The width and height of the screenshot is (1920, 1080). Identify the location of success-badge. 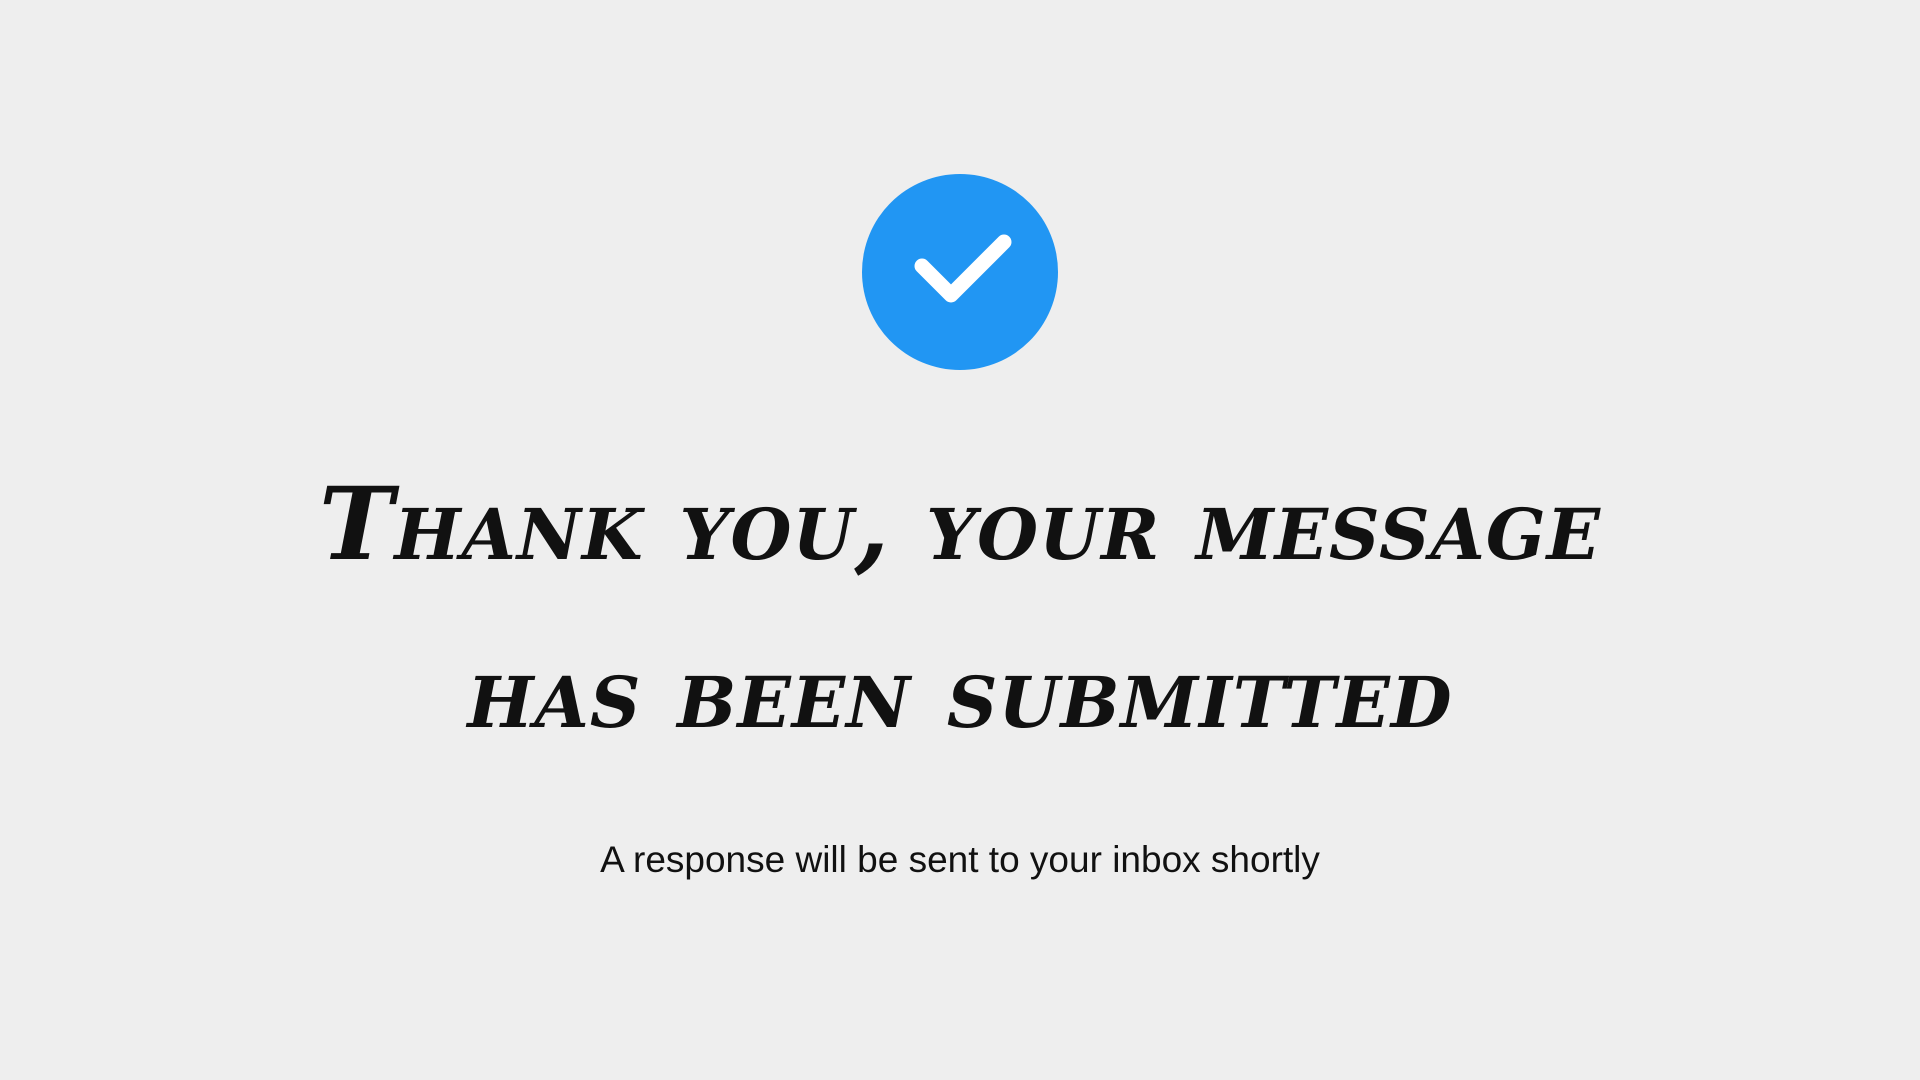
(960, 272).